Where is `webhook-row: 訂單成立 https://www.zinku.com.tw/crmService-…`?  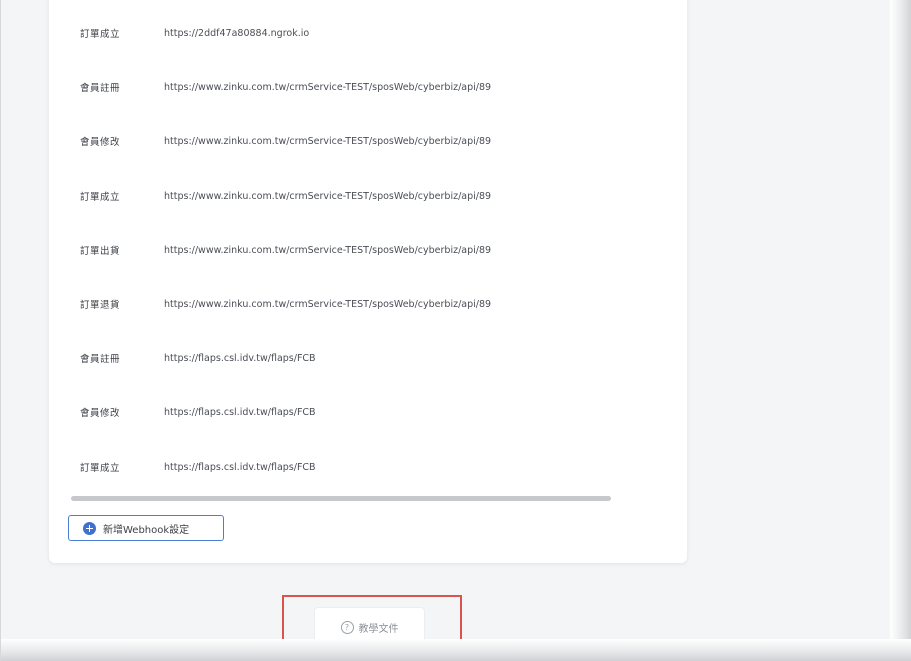
webhook-row: 訂單成立 https://www.zinku.com.tw/crmService-… is located at coordinates (359, 196).